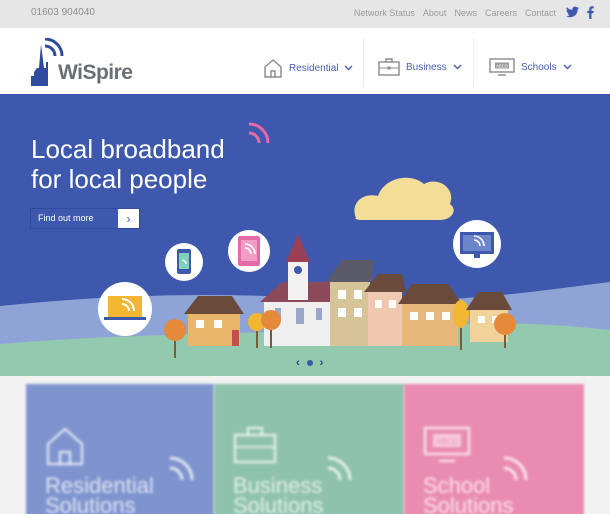 This screenshot has height=514, width=610. I want to click on nav-business-label: Business, so click(426, 67).